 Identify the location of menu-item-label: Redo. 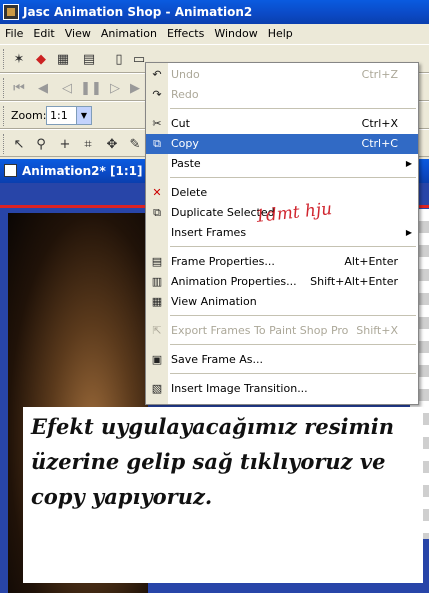
(185, 94).